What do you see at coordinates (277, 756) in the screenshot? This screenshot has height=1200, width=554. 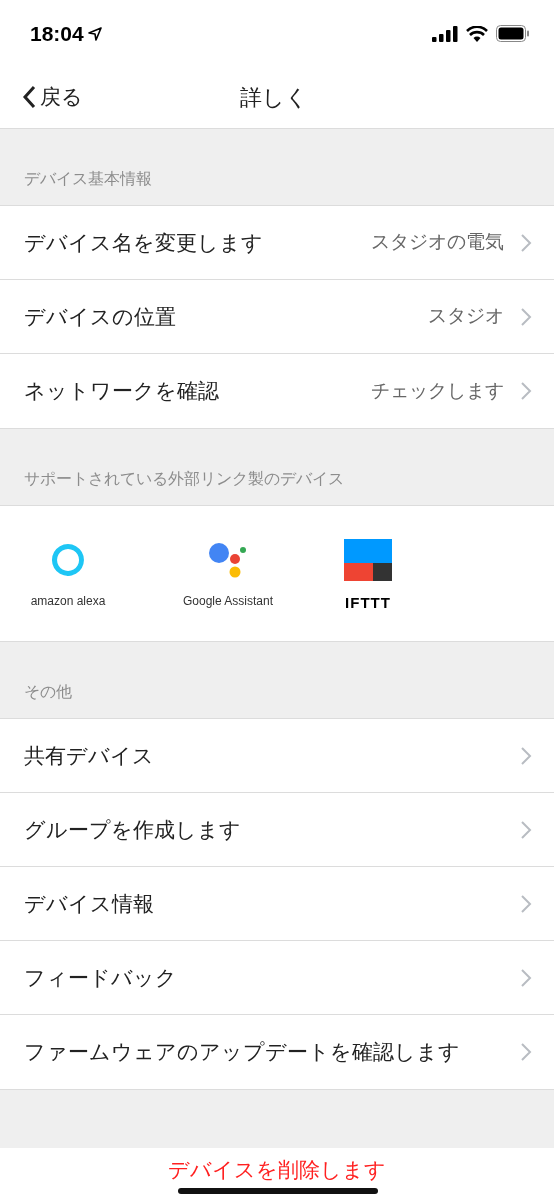 I see `settings-row: 共有デバイス` at bounding box center [277, 756].